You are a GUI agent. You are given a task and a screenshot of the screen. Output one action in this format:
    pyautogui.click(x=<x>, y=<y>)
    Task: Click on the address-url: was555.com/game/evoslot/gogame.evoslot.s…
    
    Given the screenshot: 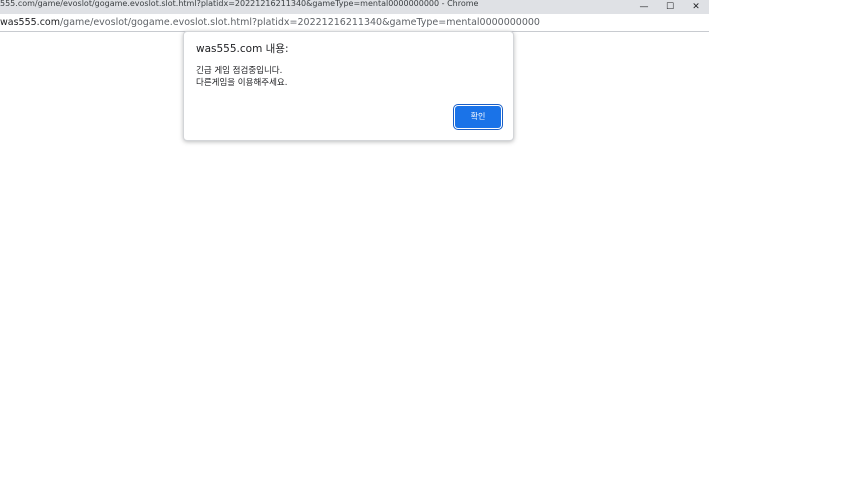 What is the action you would take?
    pyautogui.click(x=270, y=22)
    